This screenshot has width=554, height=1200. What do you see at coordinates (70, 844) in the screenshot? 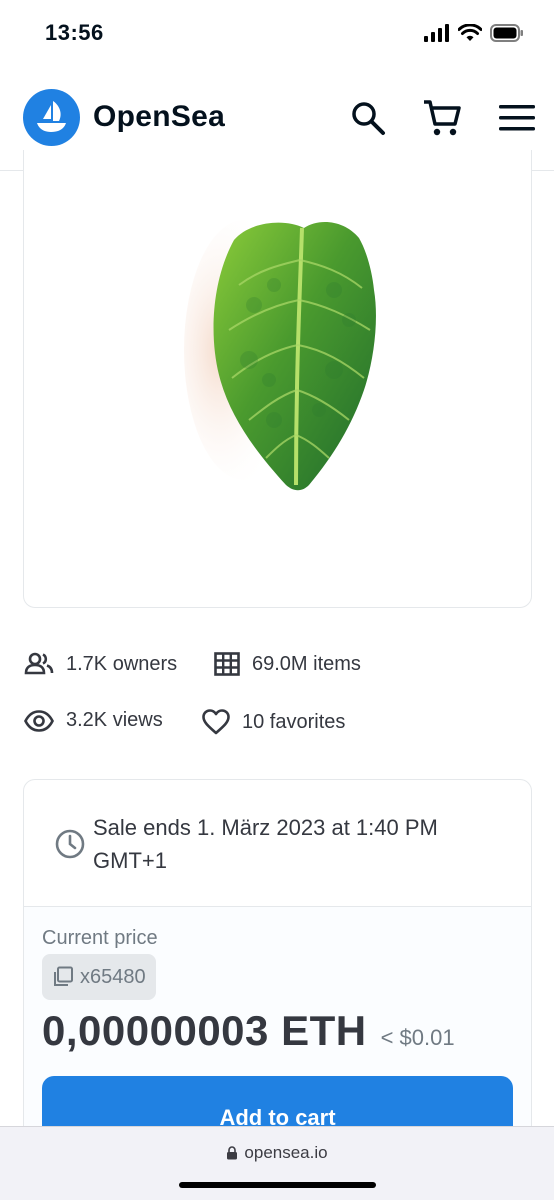
I see `clock-icon` at bounding box center [70, 844].